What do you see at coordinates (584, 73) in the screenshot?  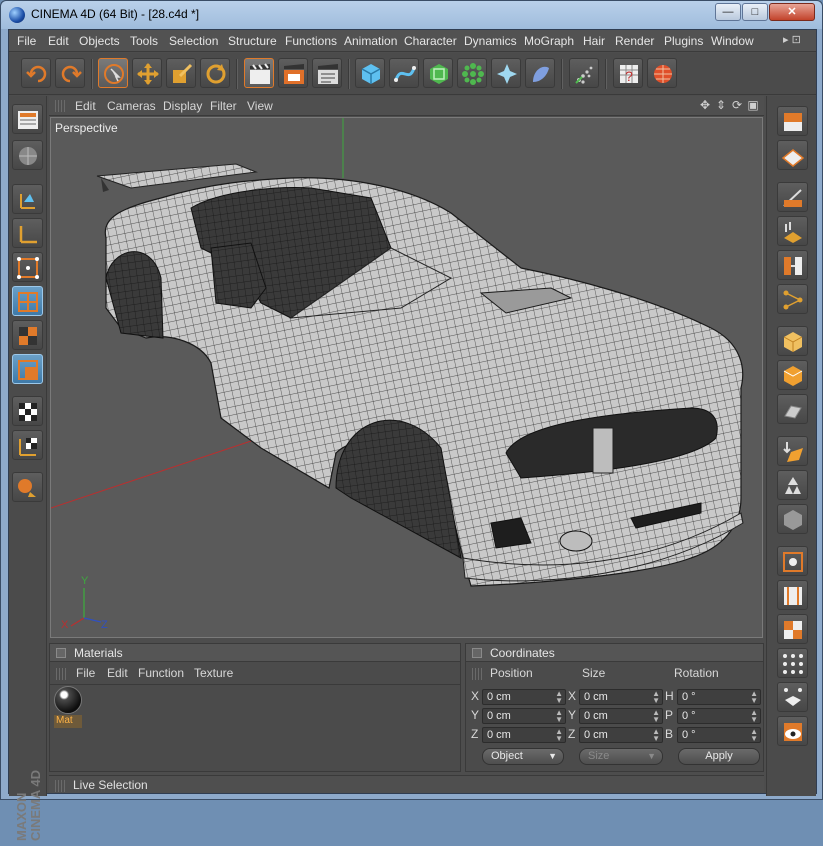 I see `particles-button` at bounding box center [584, 73].